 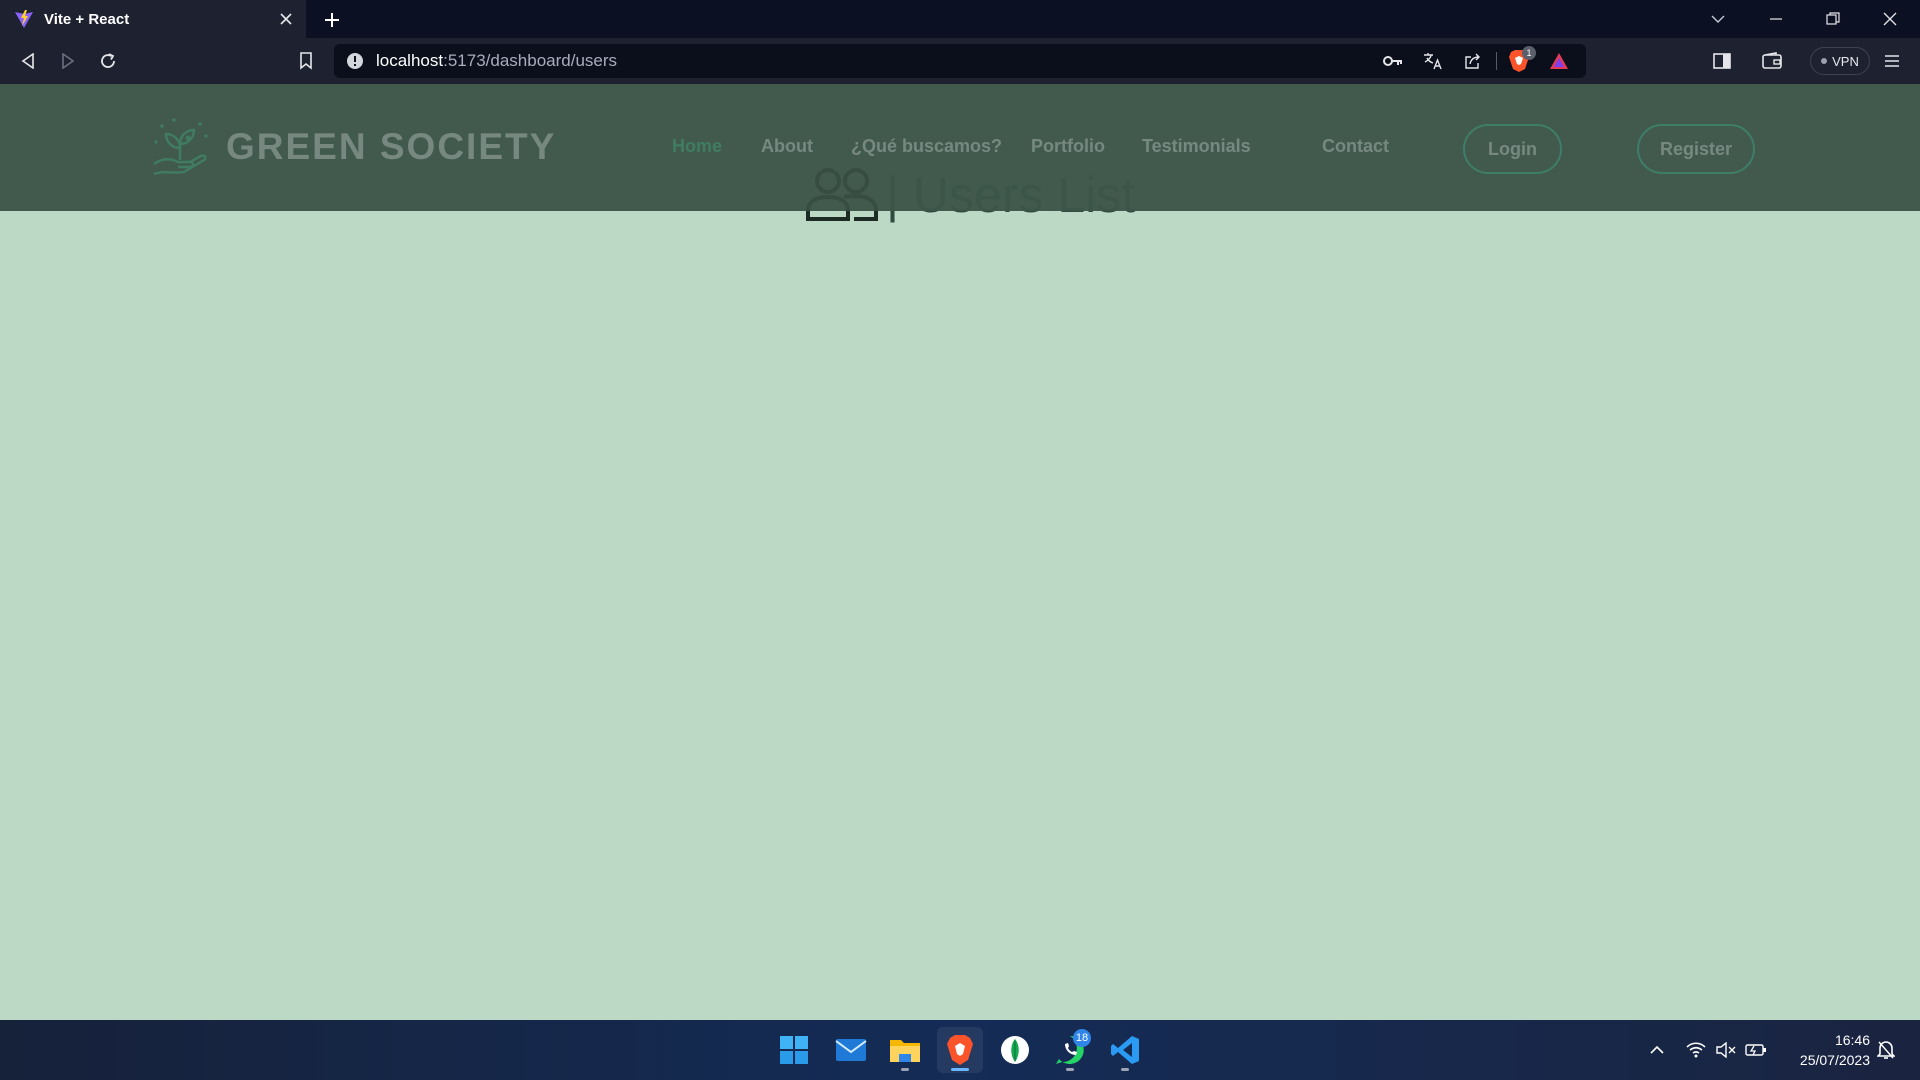 I want to click on tray-overflow-chevron-icon, so click(x=1657, y=1050).